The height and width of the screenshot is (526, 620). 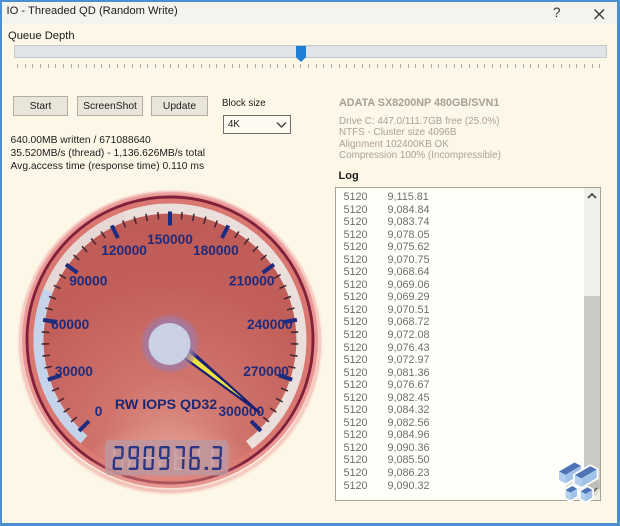 I want to click on svg-text: 180000, so click(x=216, y=250).